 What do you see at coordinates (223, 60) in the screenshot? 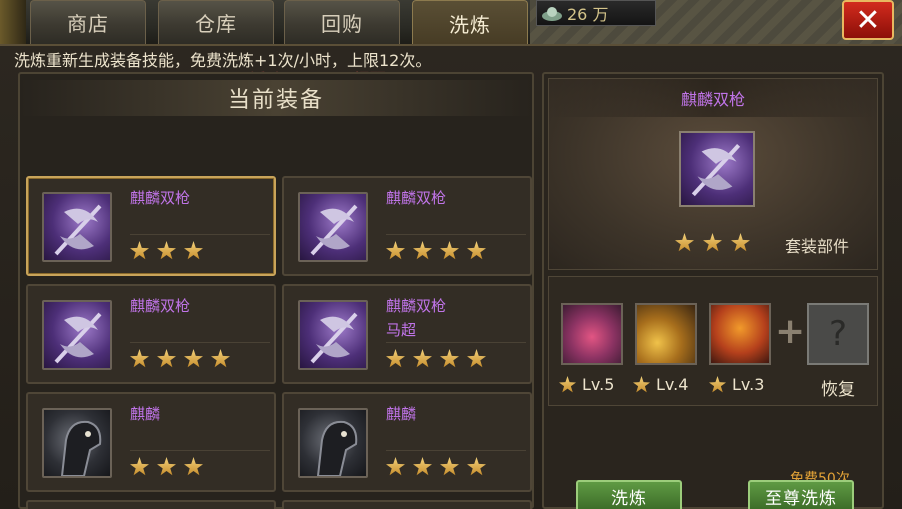
I see `refine-description: 洗炼重新生成装备技能，免费洗炼+1次/小时，上限12次。` at bounding box center [223, 60].